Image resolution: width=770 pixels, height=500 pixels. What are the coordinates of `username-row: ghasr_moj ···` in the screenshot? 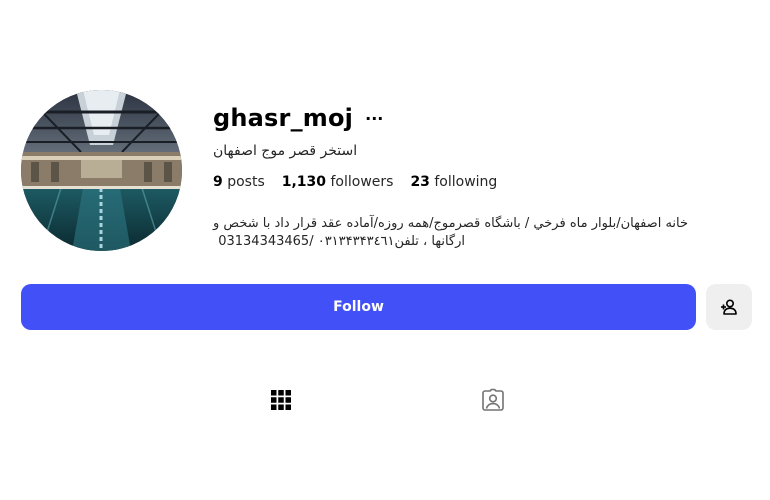 It's located at (298, 118).